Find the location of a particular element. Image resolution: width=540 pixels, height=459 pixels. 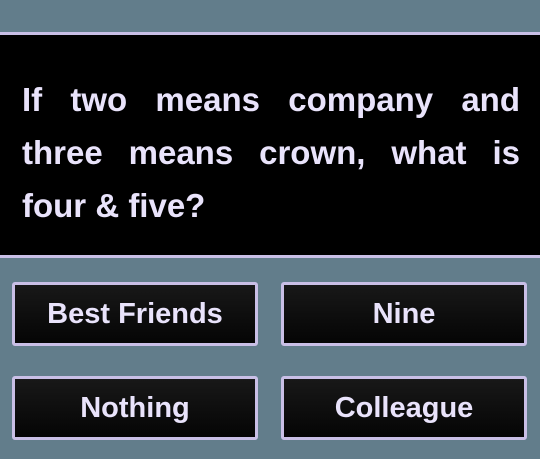

answer-button-nine: Nine is located at coordinates (404, 314).